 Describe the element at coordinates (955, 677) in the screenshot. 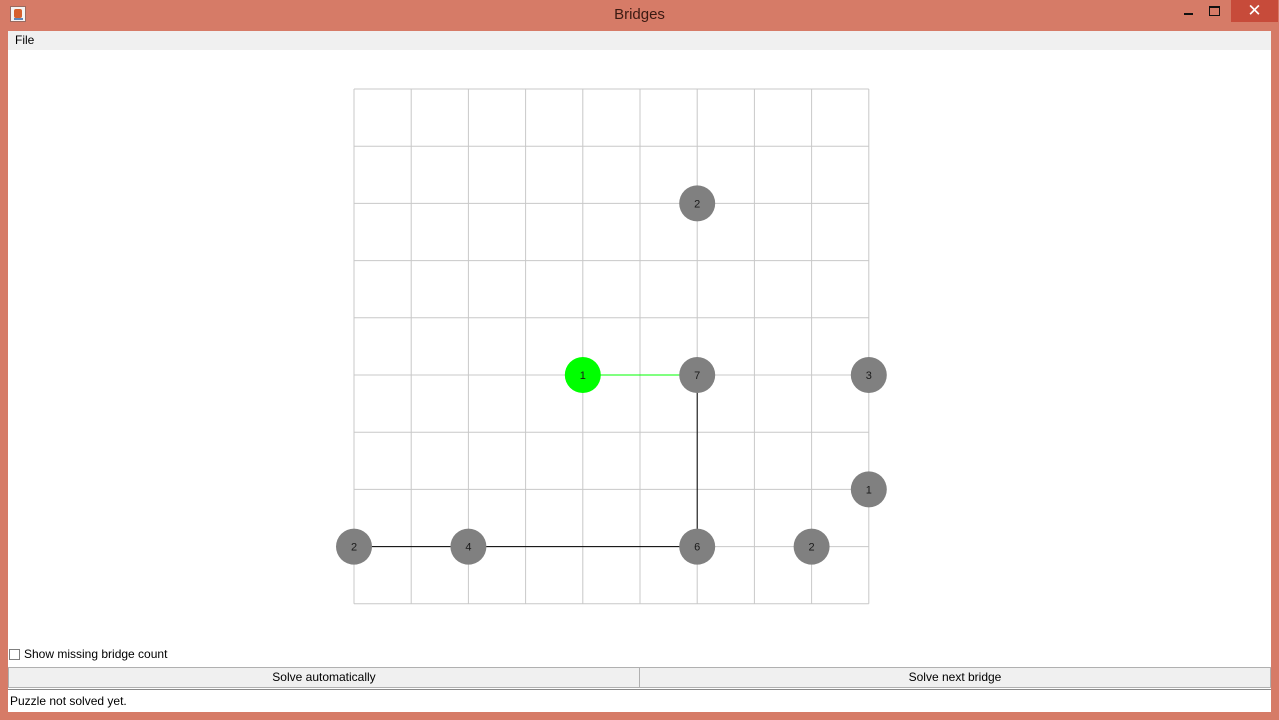

I see `solve-next-bridge-button: Solve next bridge` at that location.